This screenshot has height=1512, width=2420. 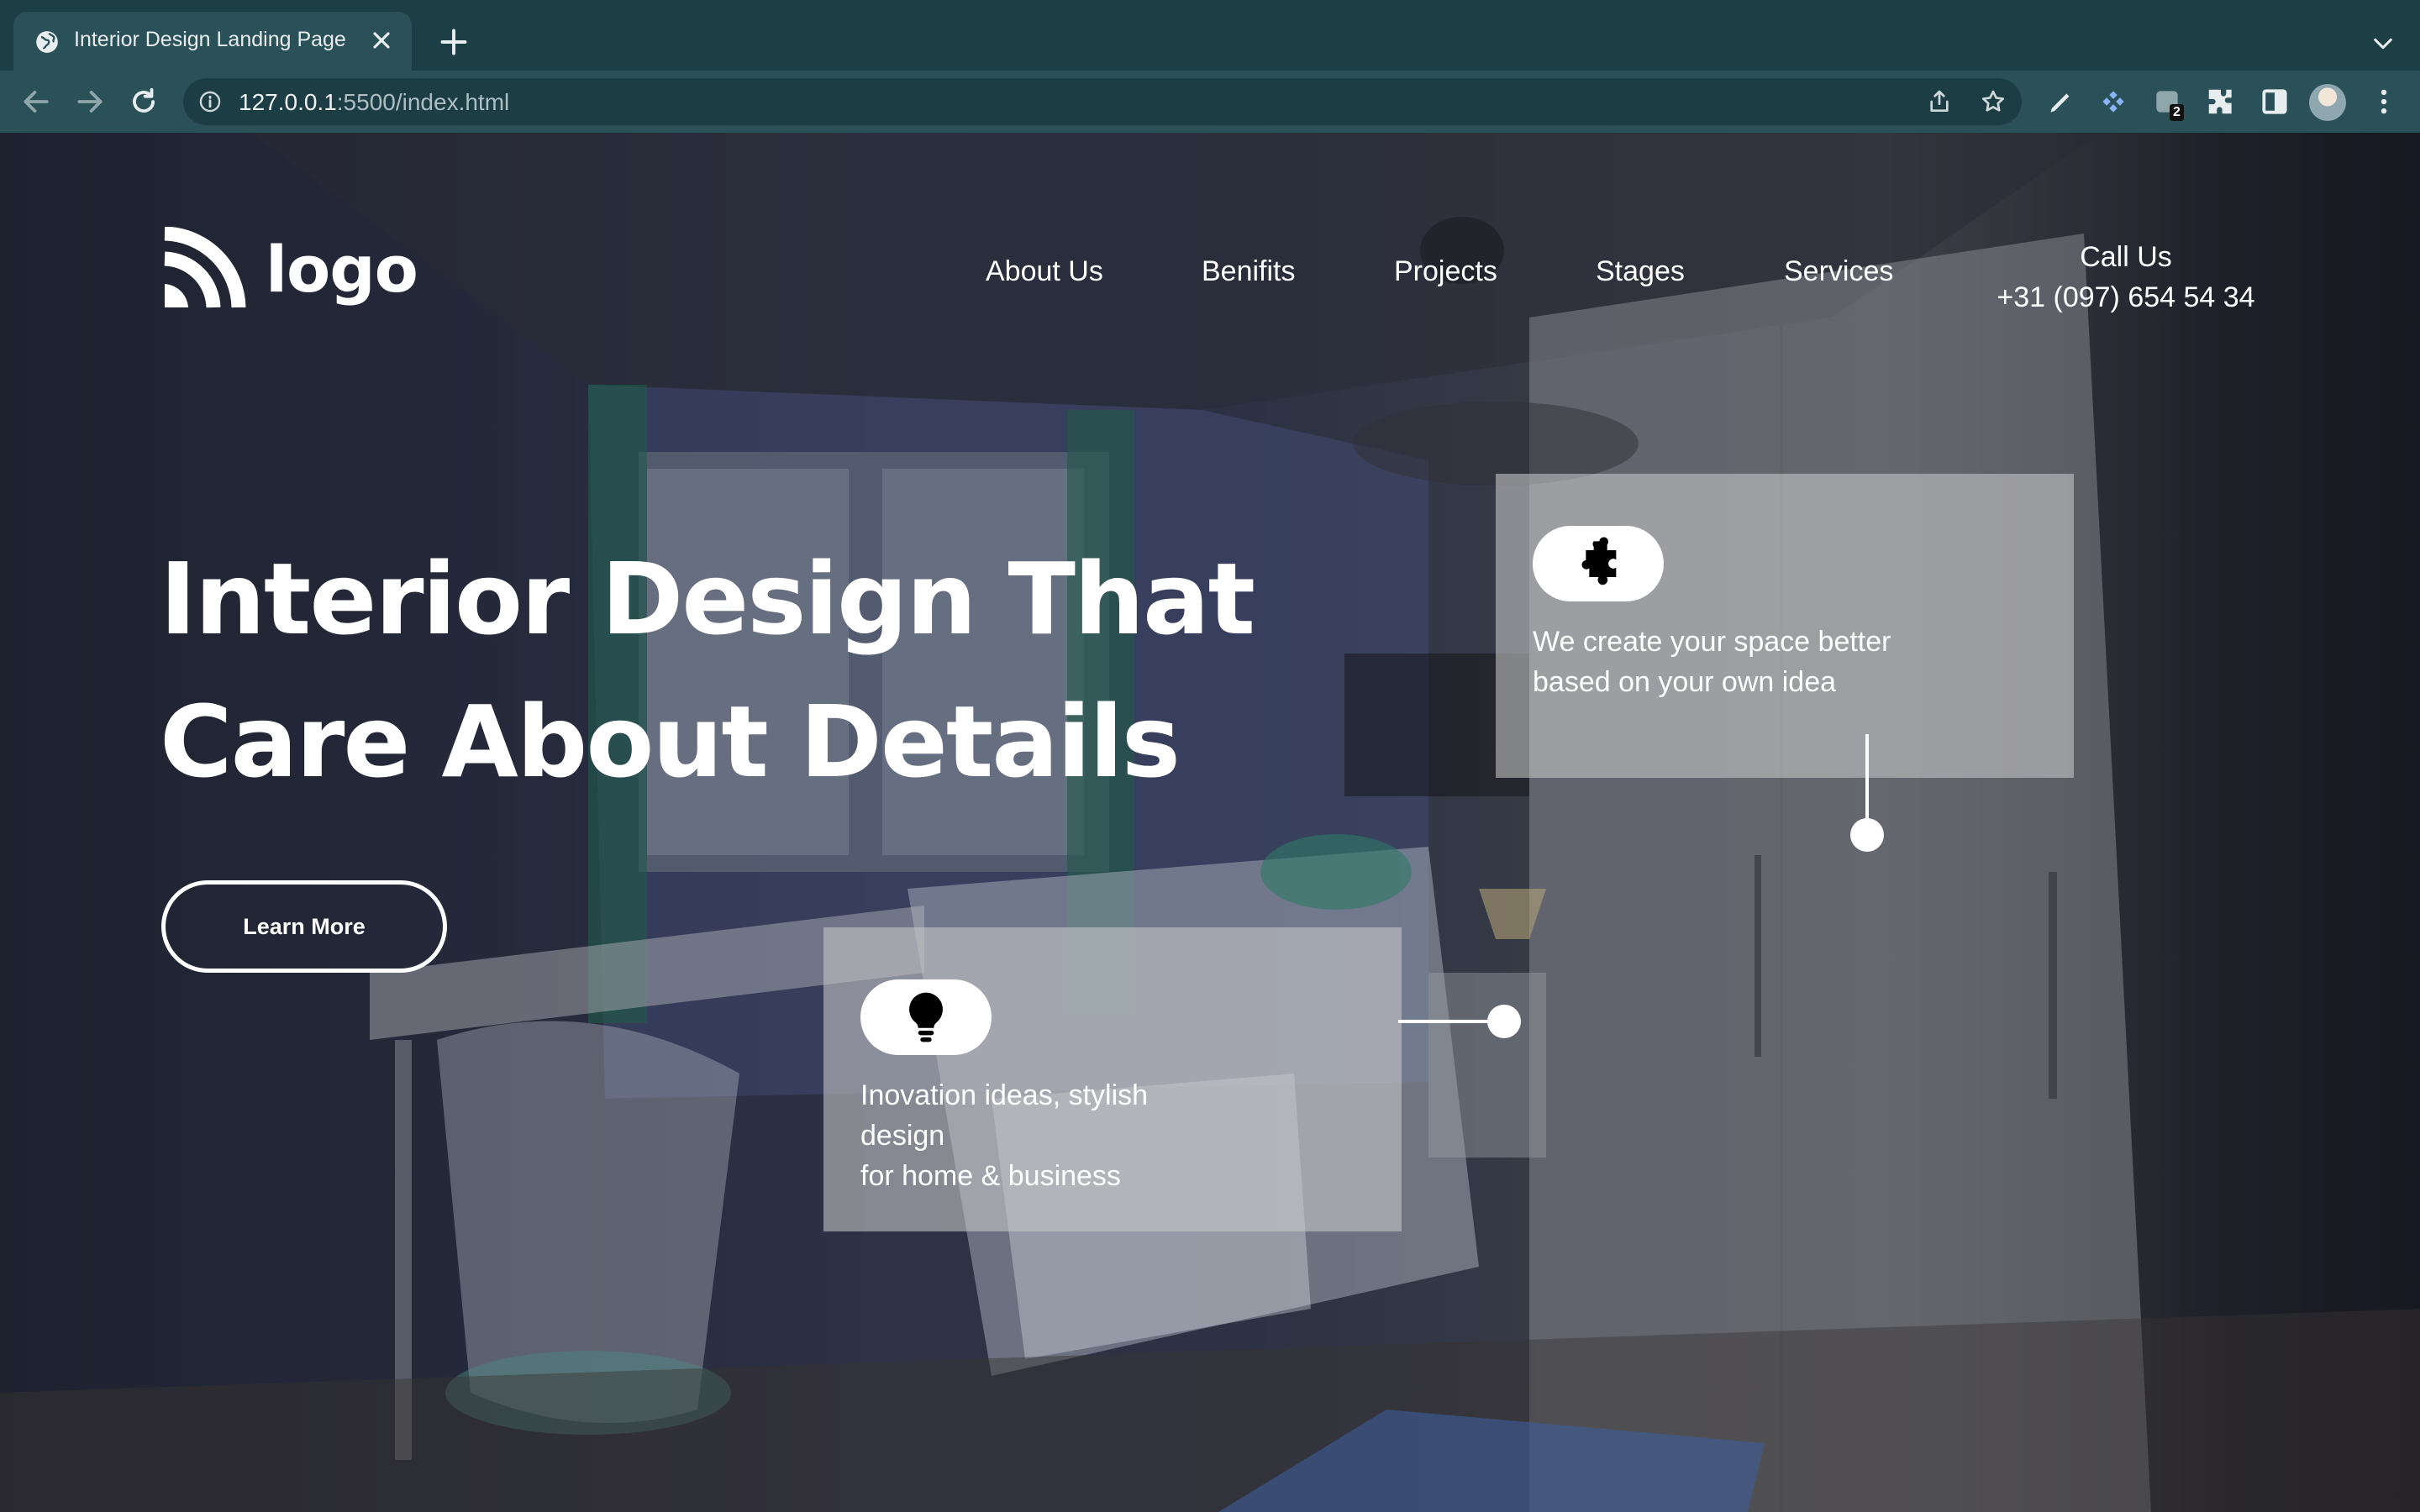 I want to click on more-menu-icon, so click(x=2384, y=102).